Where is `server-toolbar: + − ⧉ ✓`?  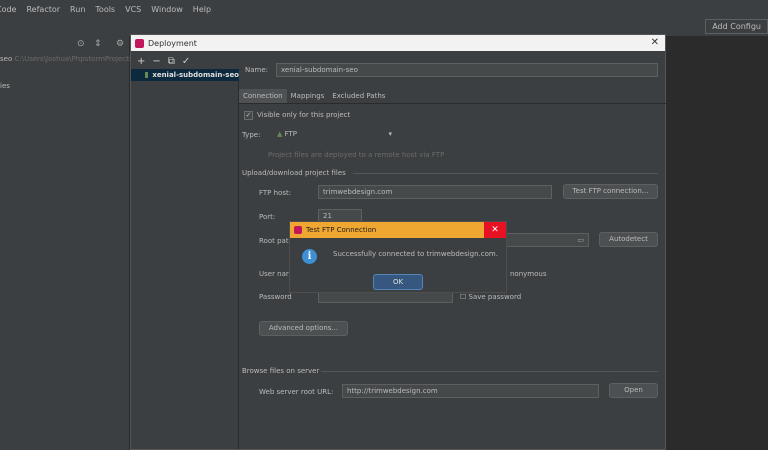
server-toolbar: + − ⧉ ✓ is located at coordinates (188, 61).